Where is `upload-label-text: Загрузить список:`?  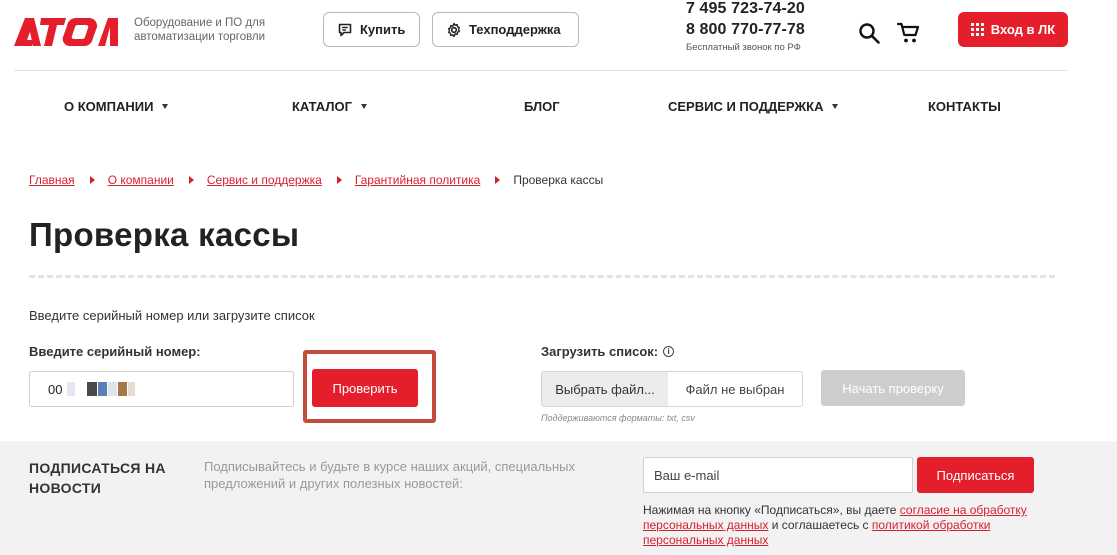
upload-label-text: Загрузить список: is located at coordinates (600, 351).